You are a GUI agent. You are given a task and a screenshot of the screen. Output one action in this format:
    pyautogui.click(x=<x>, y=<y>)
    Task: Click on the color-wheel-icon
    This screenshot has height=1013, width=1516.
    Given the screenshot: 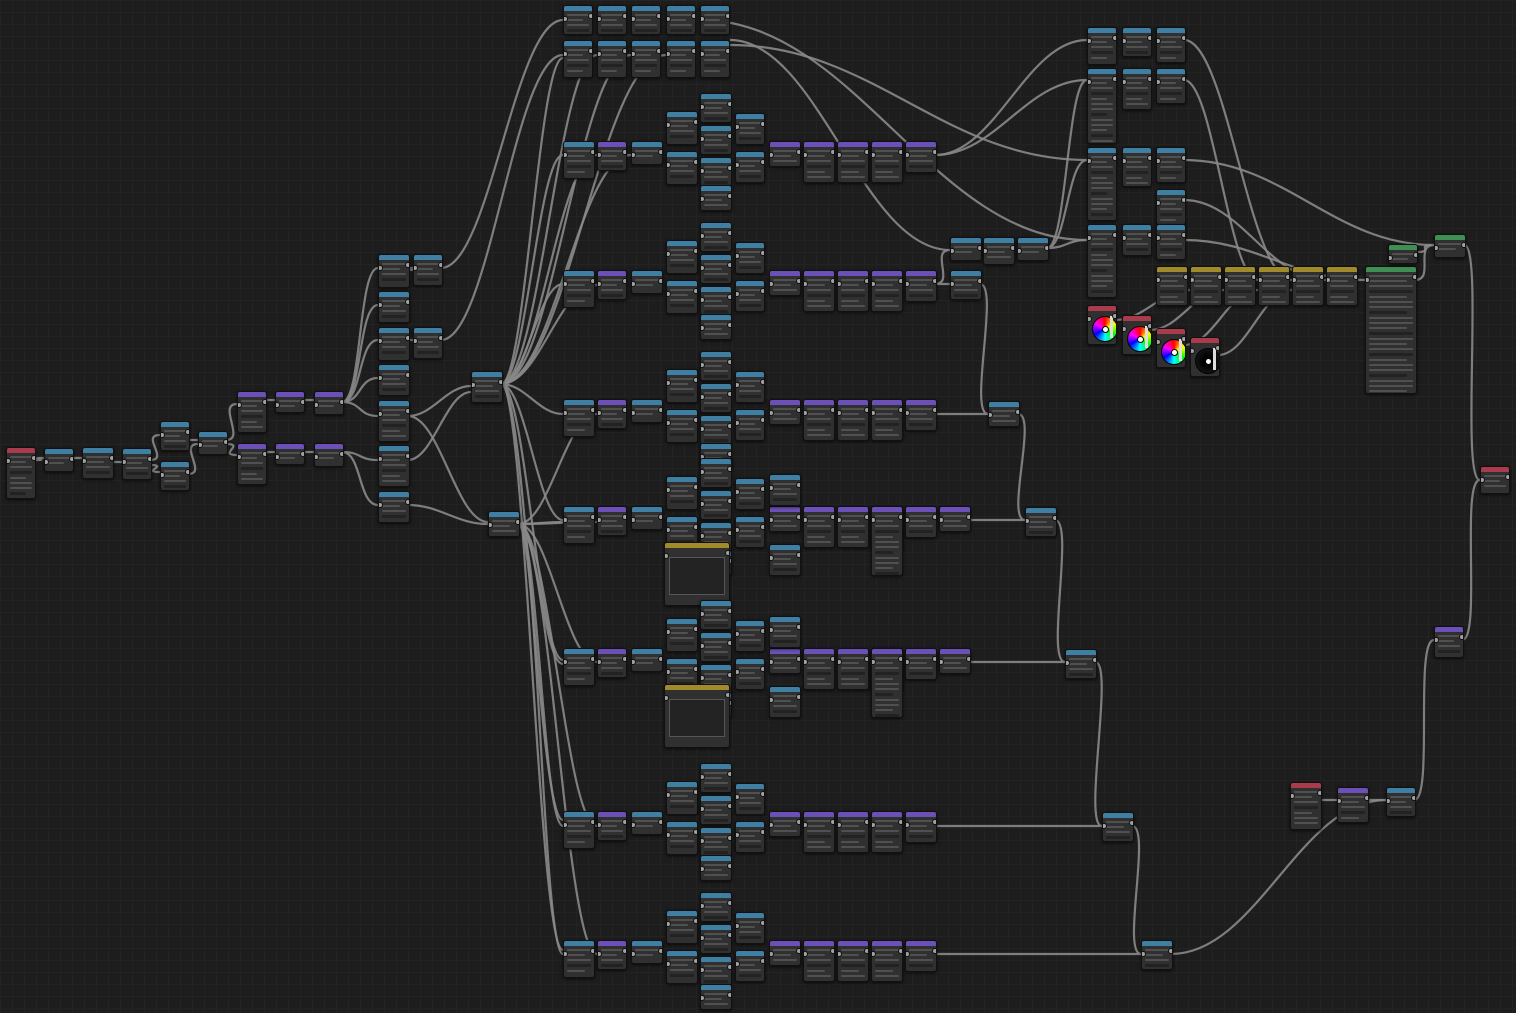 What is the action you would take?
    pyautogui.click(x=1139, y=339)
    